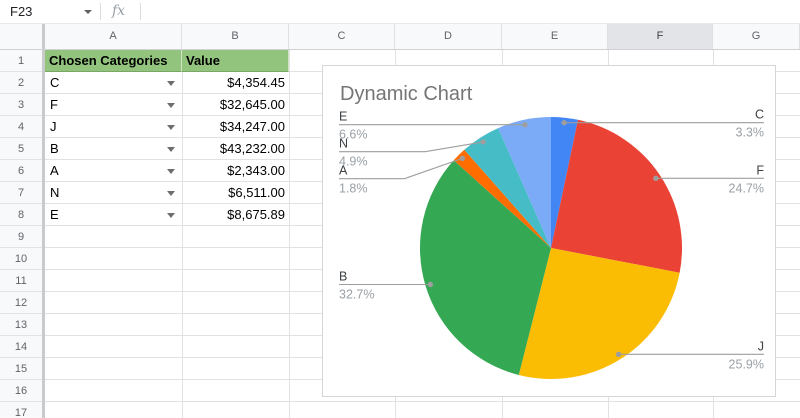 This screenshot has width=800, height=418. Describe the element at coordinates (746, 364) in the screenshot. I see `slice-percent-J: 25.9%` at that location.